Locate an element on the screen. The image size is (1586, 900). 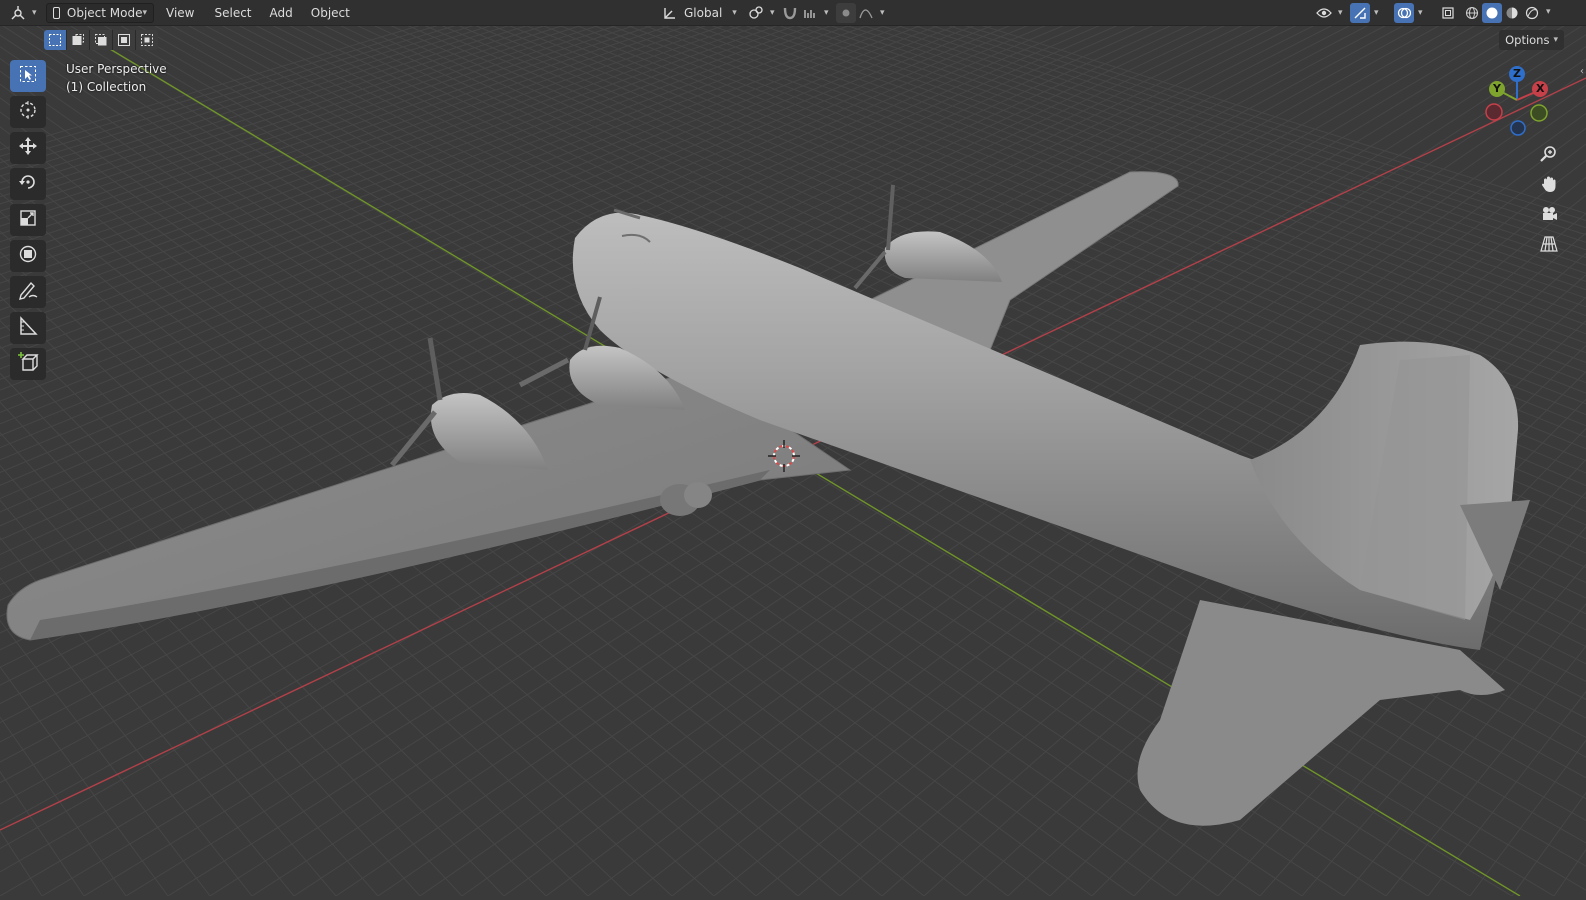
xray-toggle is located at coordinates (1448, 13).